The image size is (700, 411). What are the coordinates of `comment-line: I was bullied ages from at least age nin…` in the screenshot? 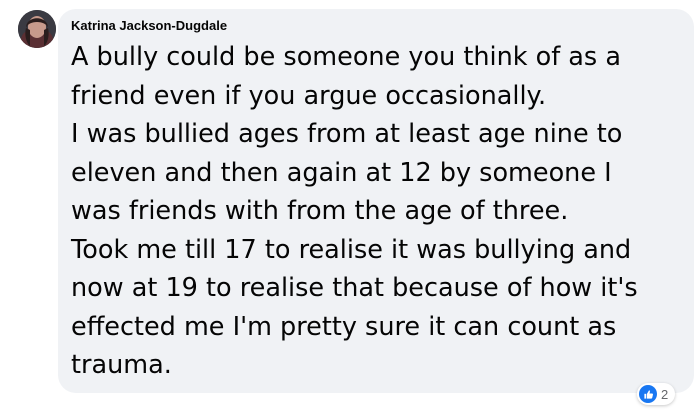 It's located at (347, 134).